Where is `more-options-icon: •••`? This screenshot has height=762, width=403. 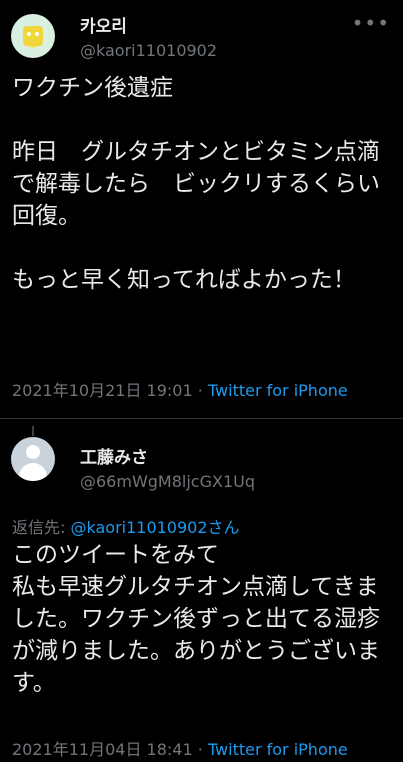
more-options-icon: ••• is located at coordinates (371, 23).